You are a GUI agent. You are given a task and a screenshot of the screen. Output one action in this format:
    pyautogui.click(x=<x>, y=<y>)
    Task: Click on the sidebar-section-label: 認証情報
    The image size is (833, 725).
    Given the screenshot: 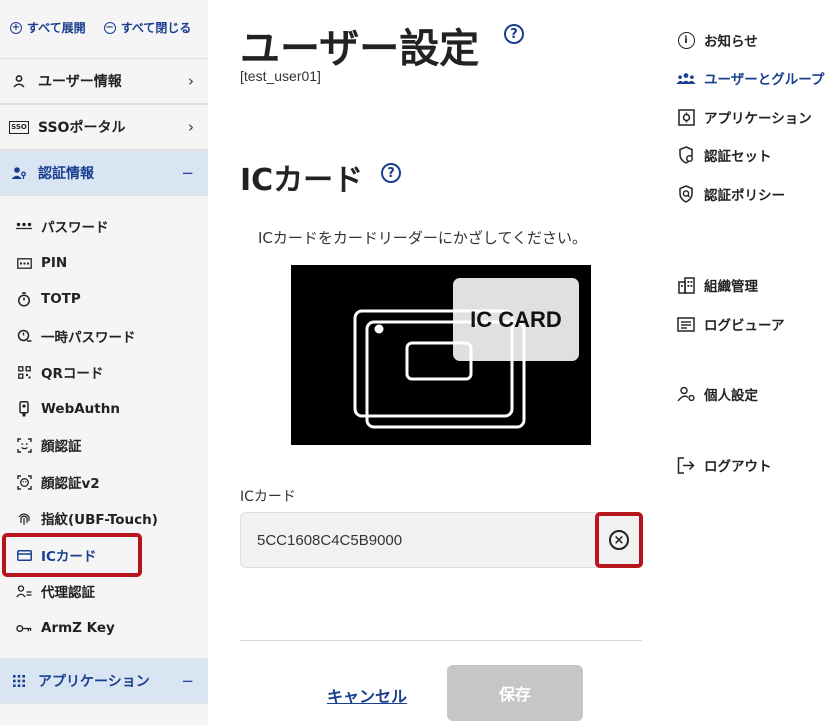 What is the action you would take?
    pyautogui.click(x=66, y=174)
    